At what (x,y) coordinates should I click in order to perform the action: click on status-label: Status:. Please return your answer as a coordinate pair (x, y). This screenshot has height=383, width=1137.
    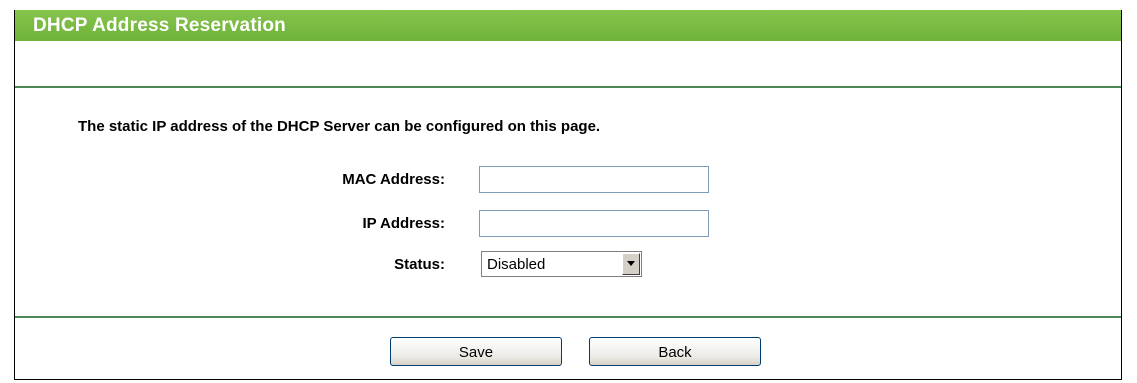
    Looking at the image, I should click on (419, 264).